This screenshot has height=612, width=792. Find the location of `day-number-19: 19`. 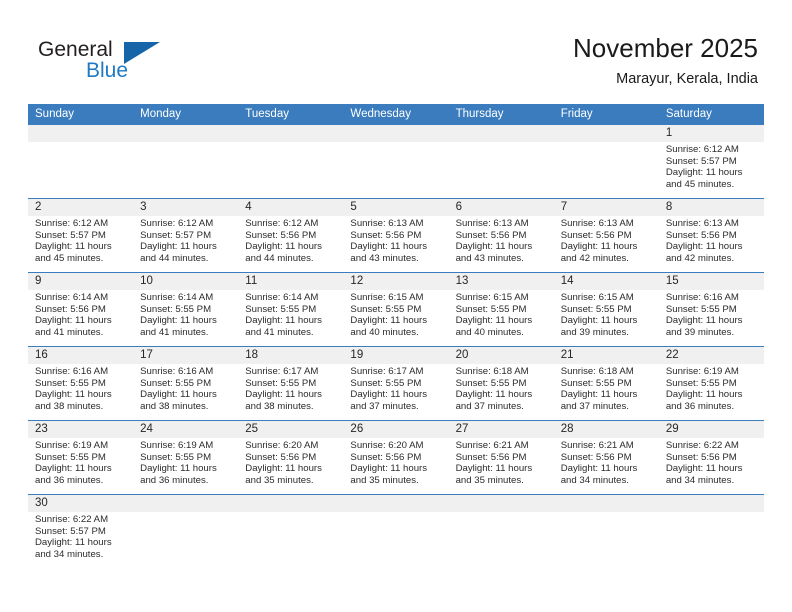

day-number-19: 19 is located at coordinates (395, 355).